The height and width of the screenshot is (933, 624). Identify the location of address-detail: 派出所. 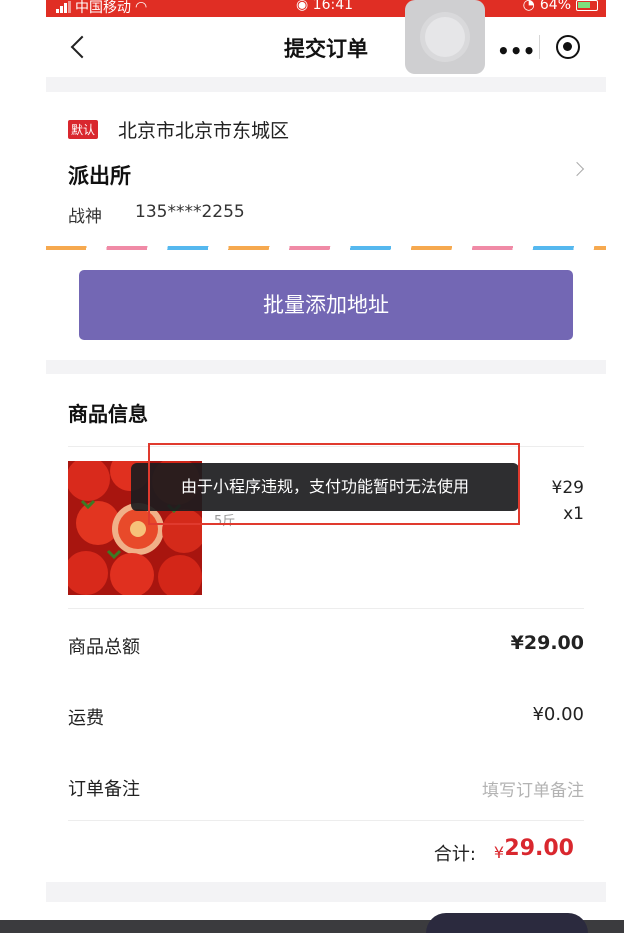
(99, 176).